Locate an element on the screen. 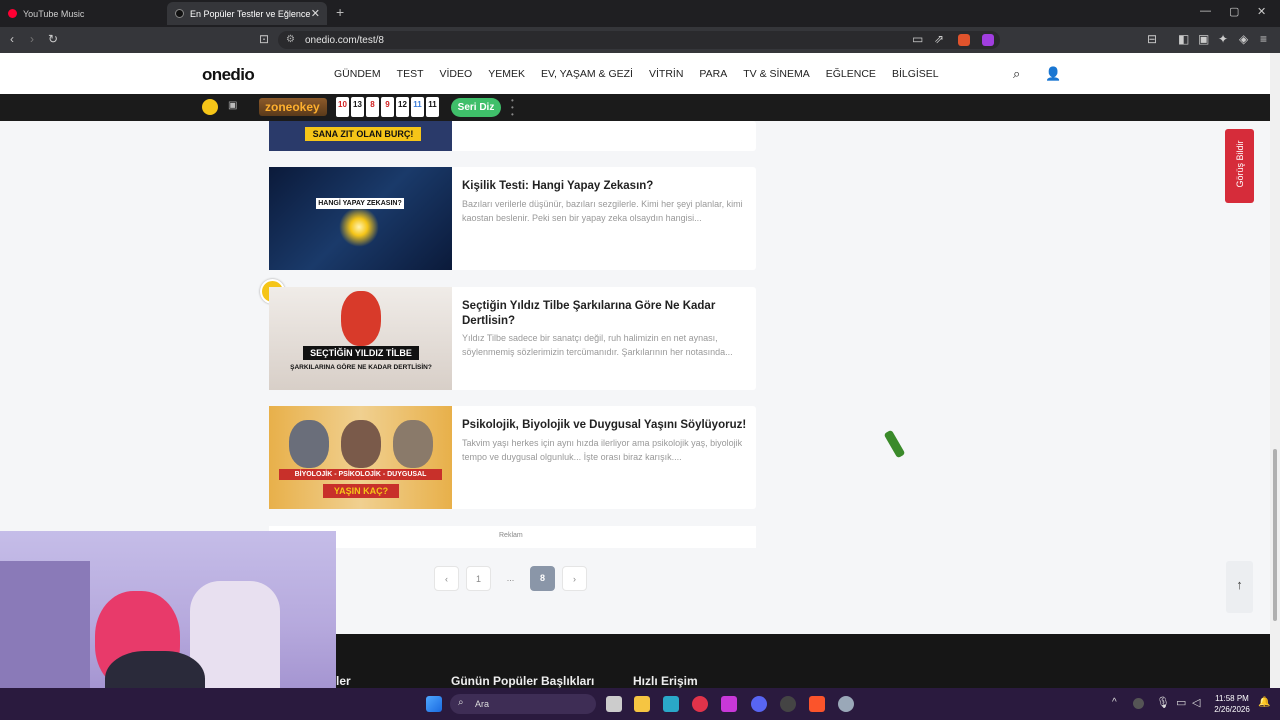  minimize-icon: — is located at coordinates (1205, 11).